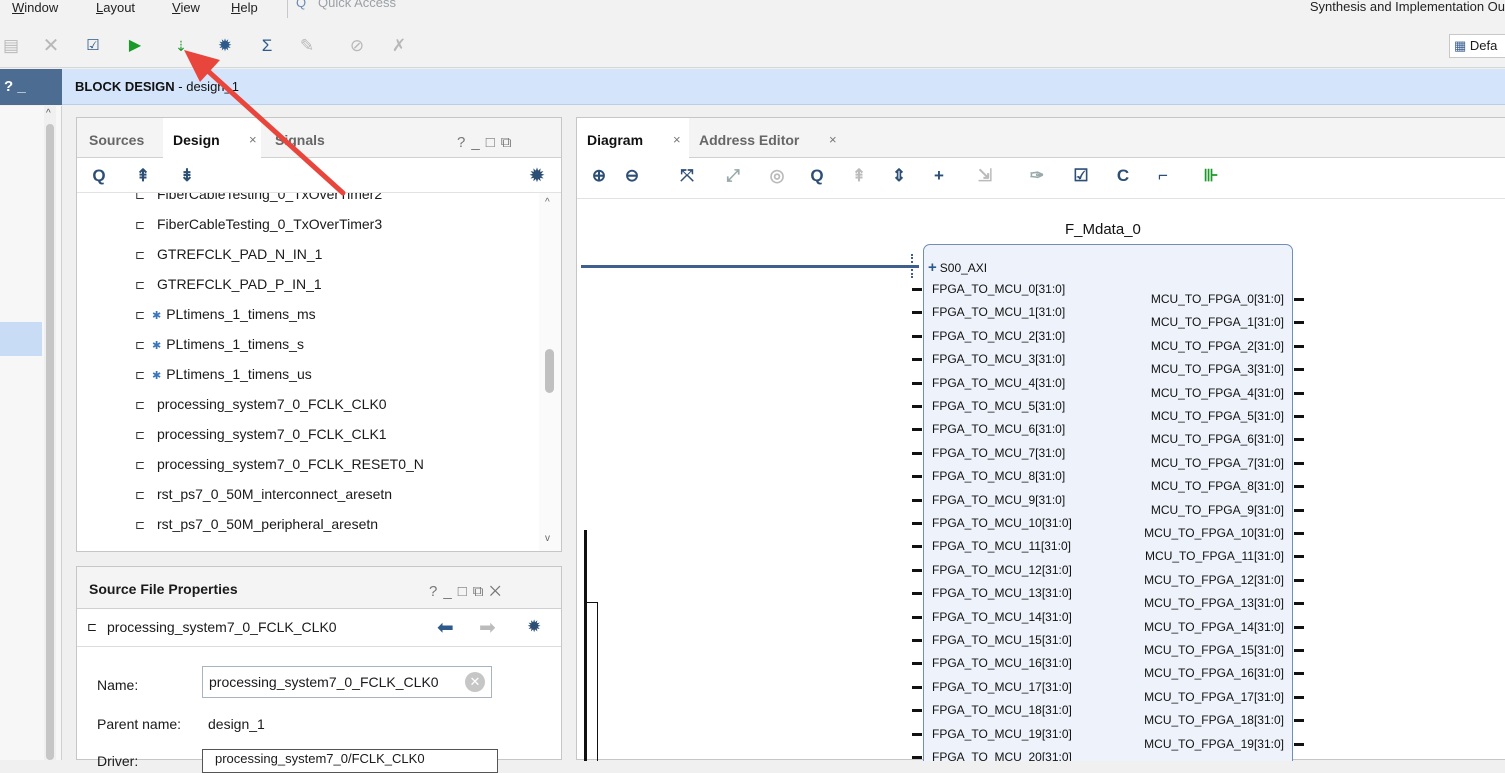  Describe the element at coordinates (1217, 510) in the screenshot. I see `output-port: MCU_TO_FPGA_9[31:0]` at that location.